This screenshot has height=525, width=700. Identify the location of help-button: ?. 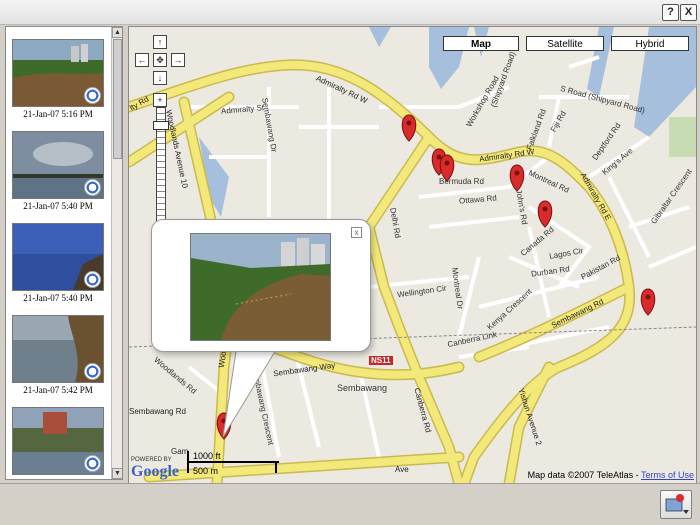
(670, 12).